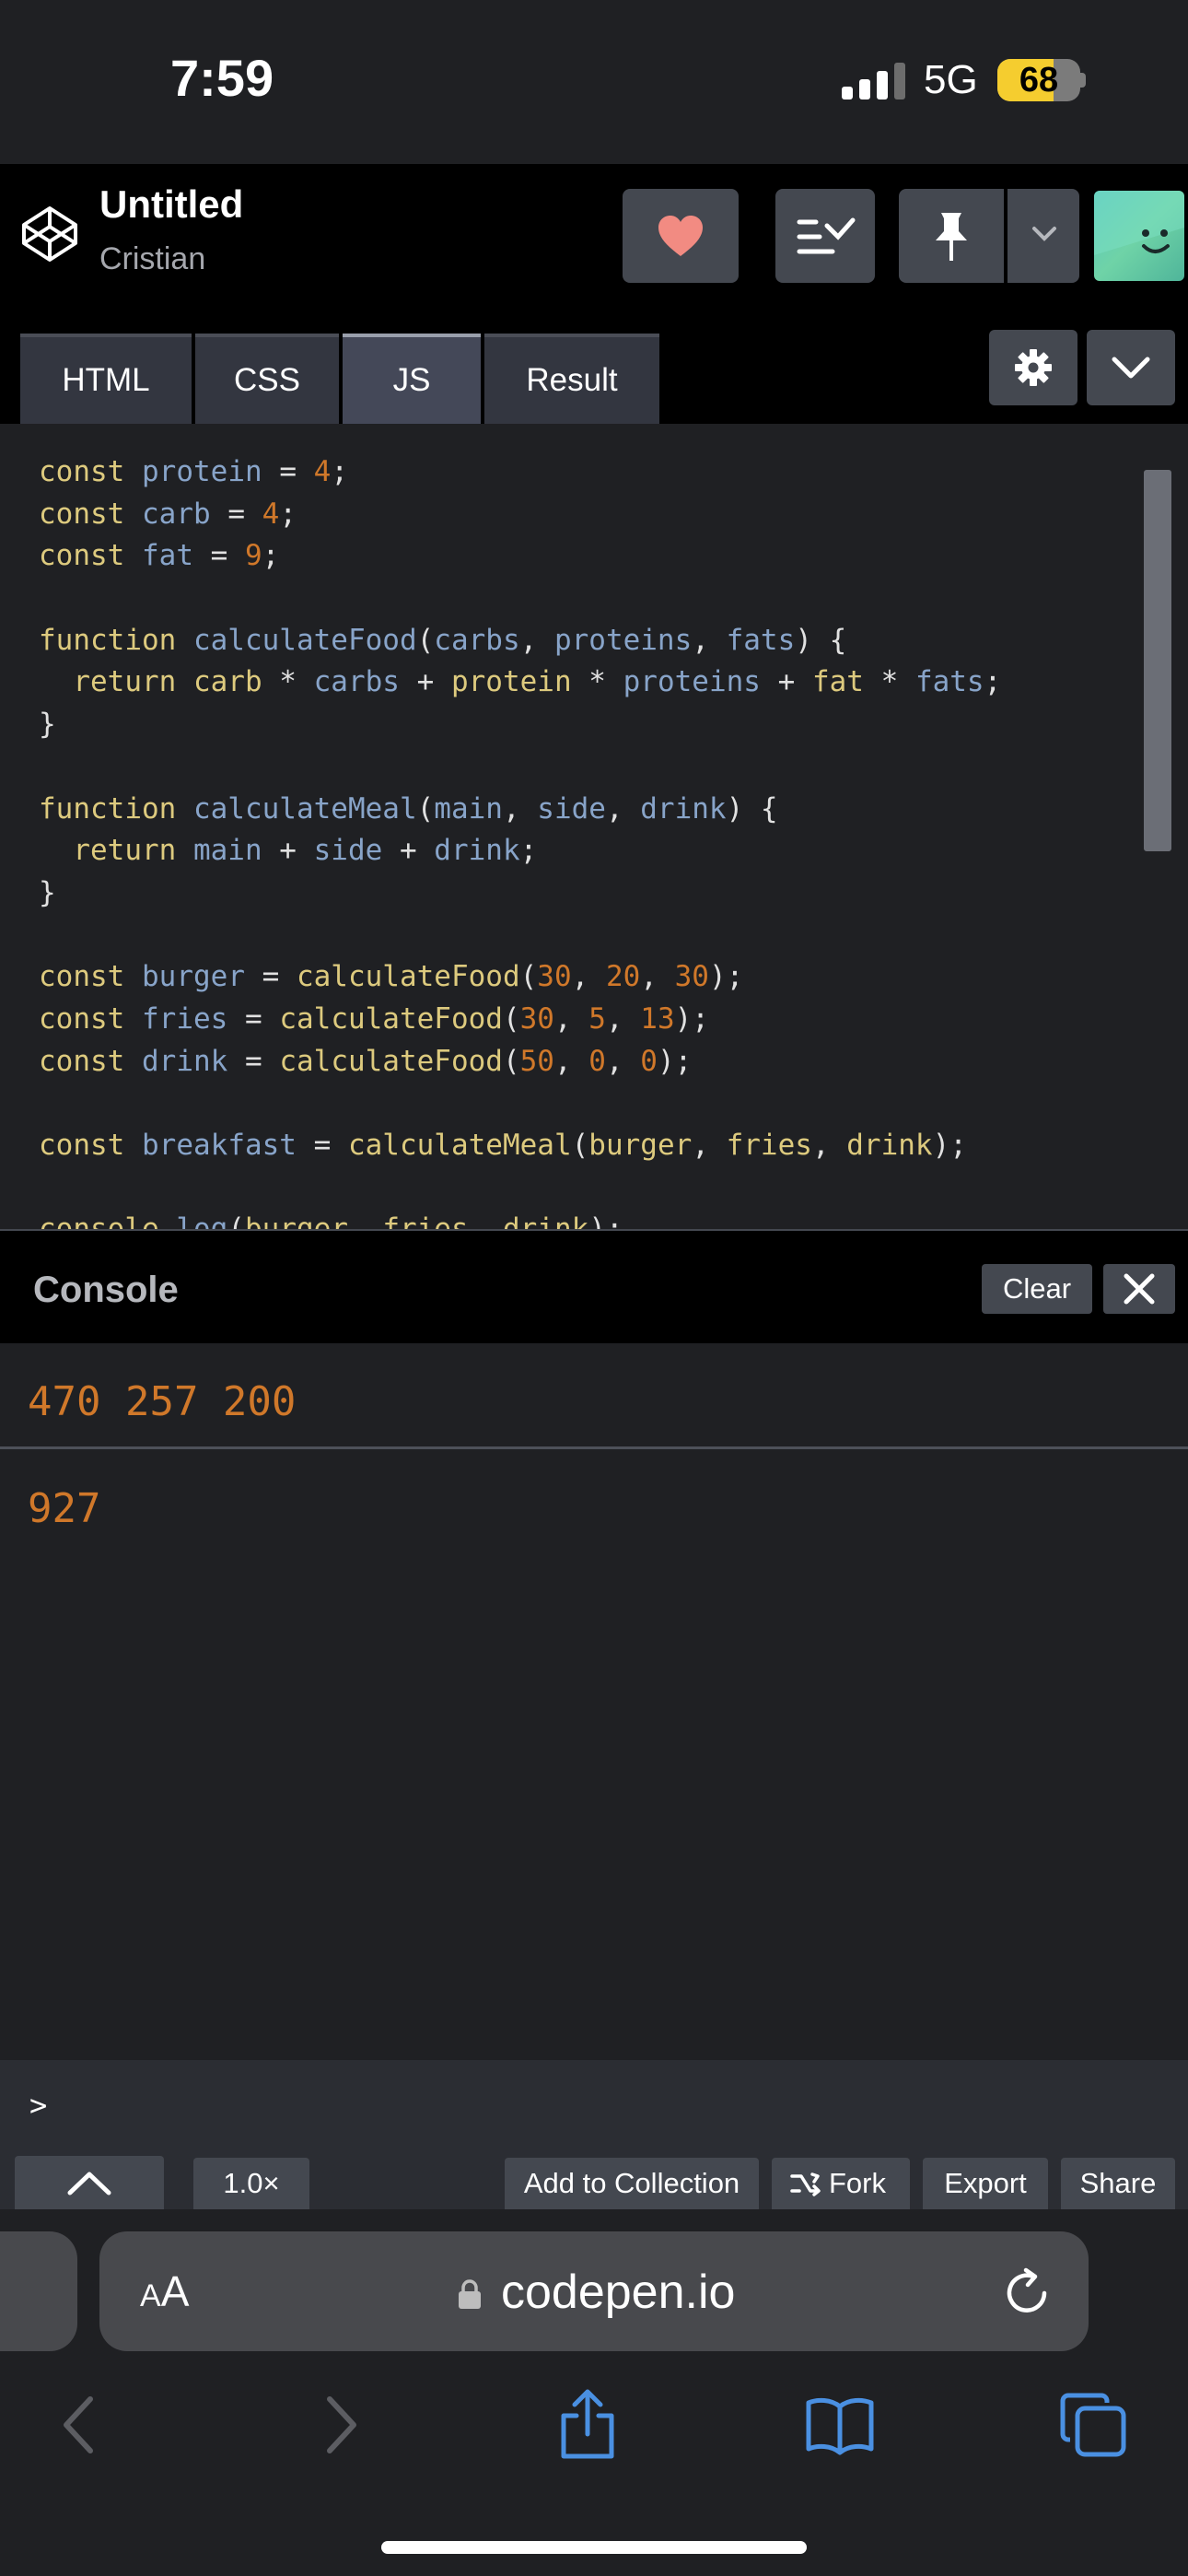 The height and width of the screenshot is (2576, 1188). What do you see at coordinates (805, 2184) in the screenshot?
I see `fork-icon` at bounding box center [805, 2184].